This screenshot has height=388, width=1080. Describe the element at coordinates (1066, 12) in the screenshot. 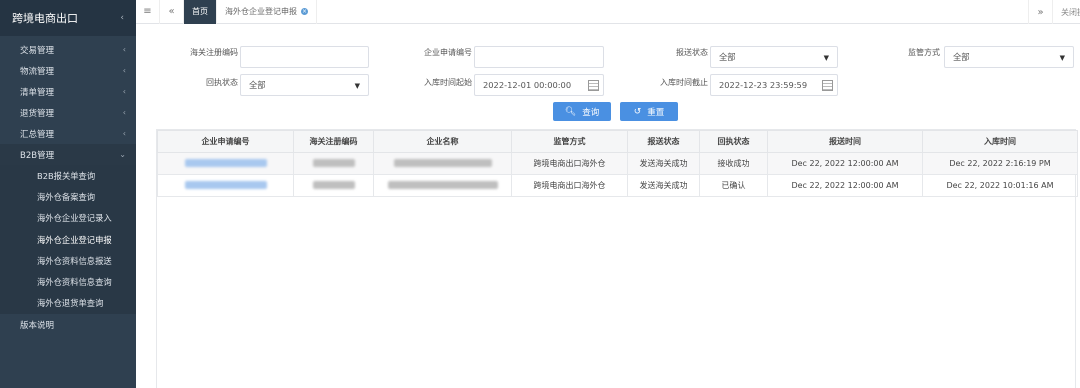

I see `close-operations-button: 关闭操作` at that location.